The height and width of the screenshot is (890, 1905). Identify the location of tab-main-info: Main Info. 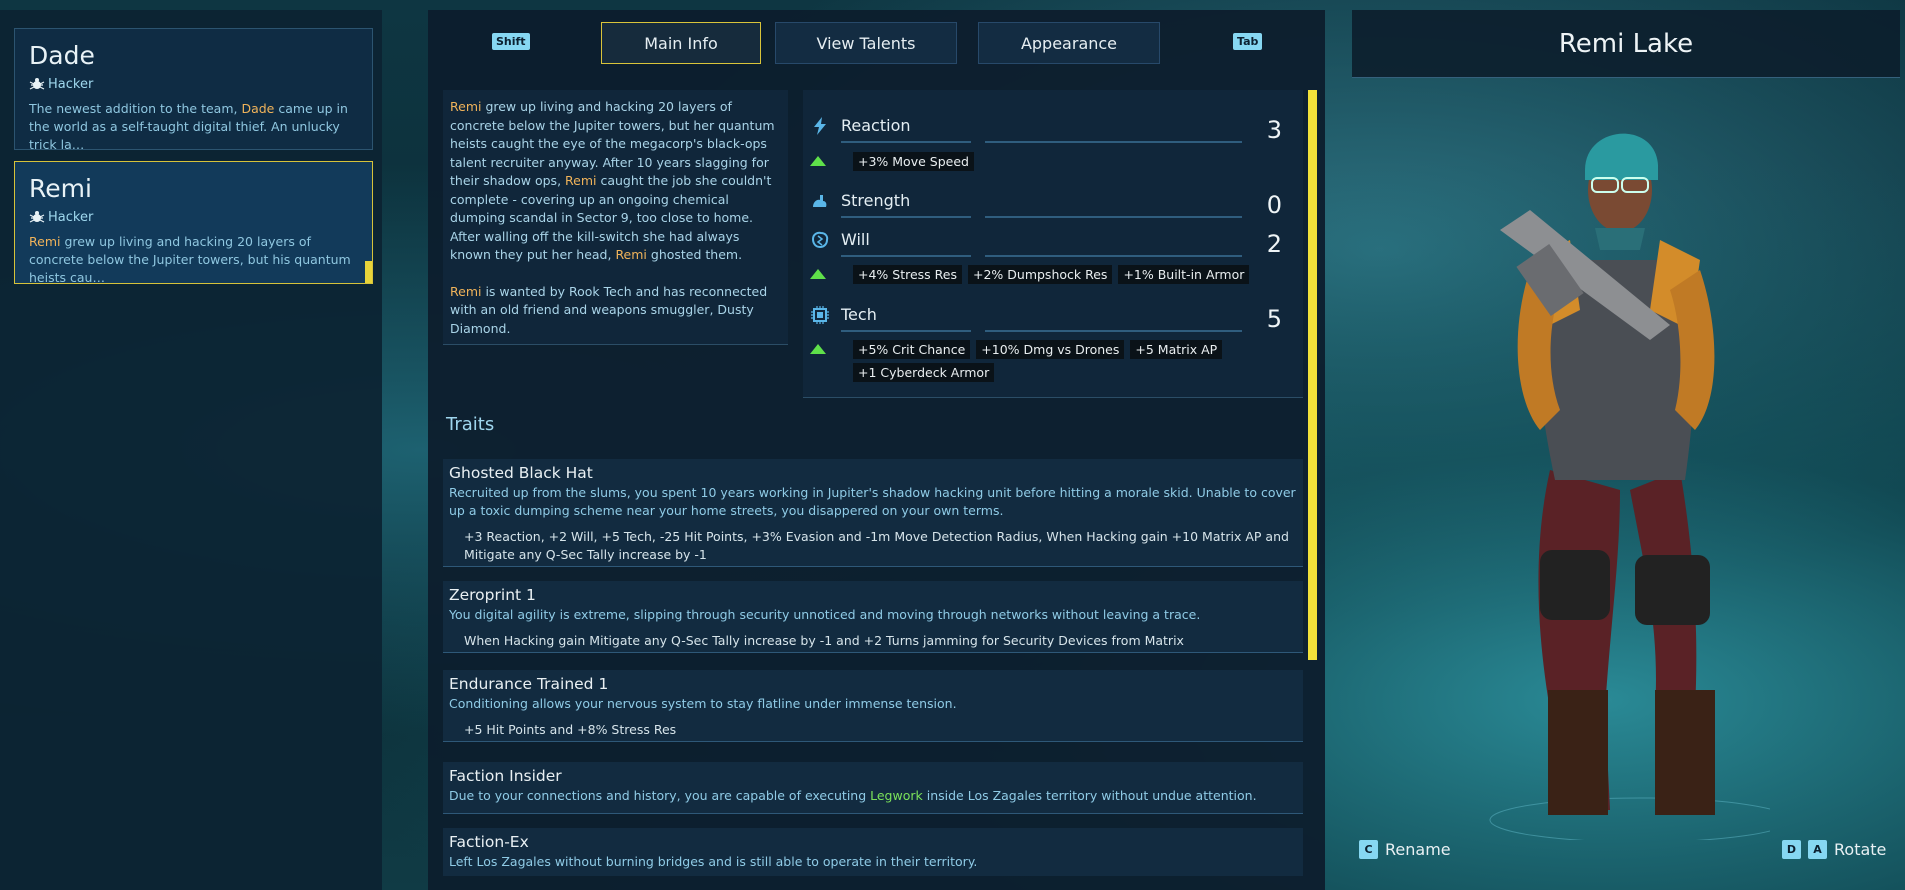
(681, 43).